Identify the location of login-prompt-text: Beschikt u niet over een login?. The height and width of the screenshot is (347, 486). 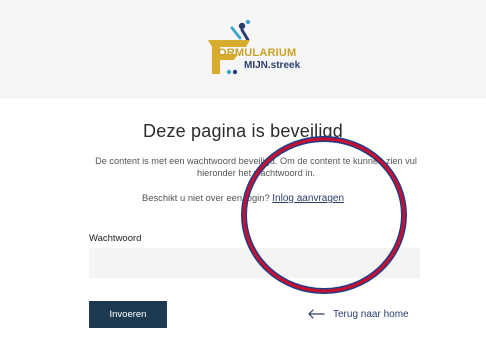
(205, 197).